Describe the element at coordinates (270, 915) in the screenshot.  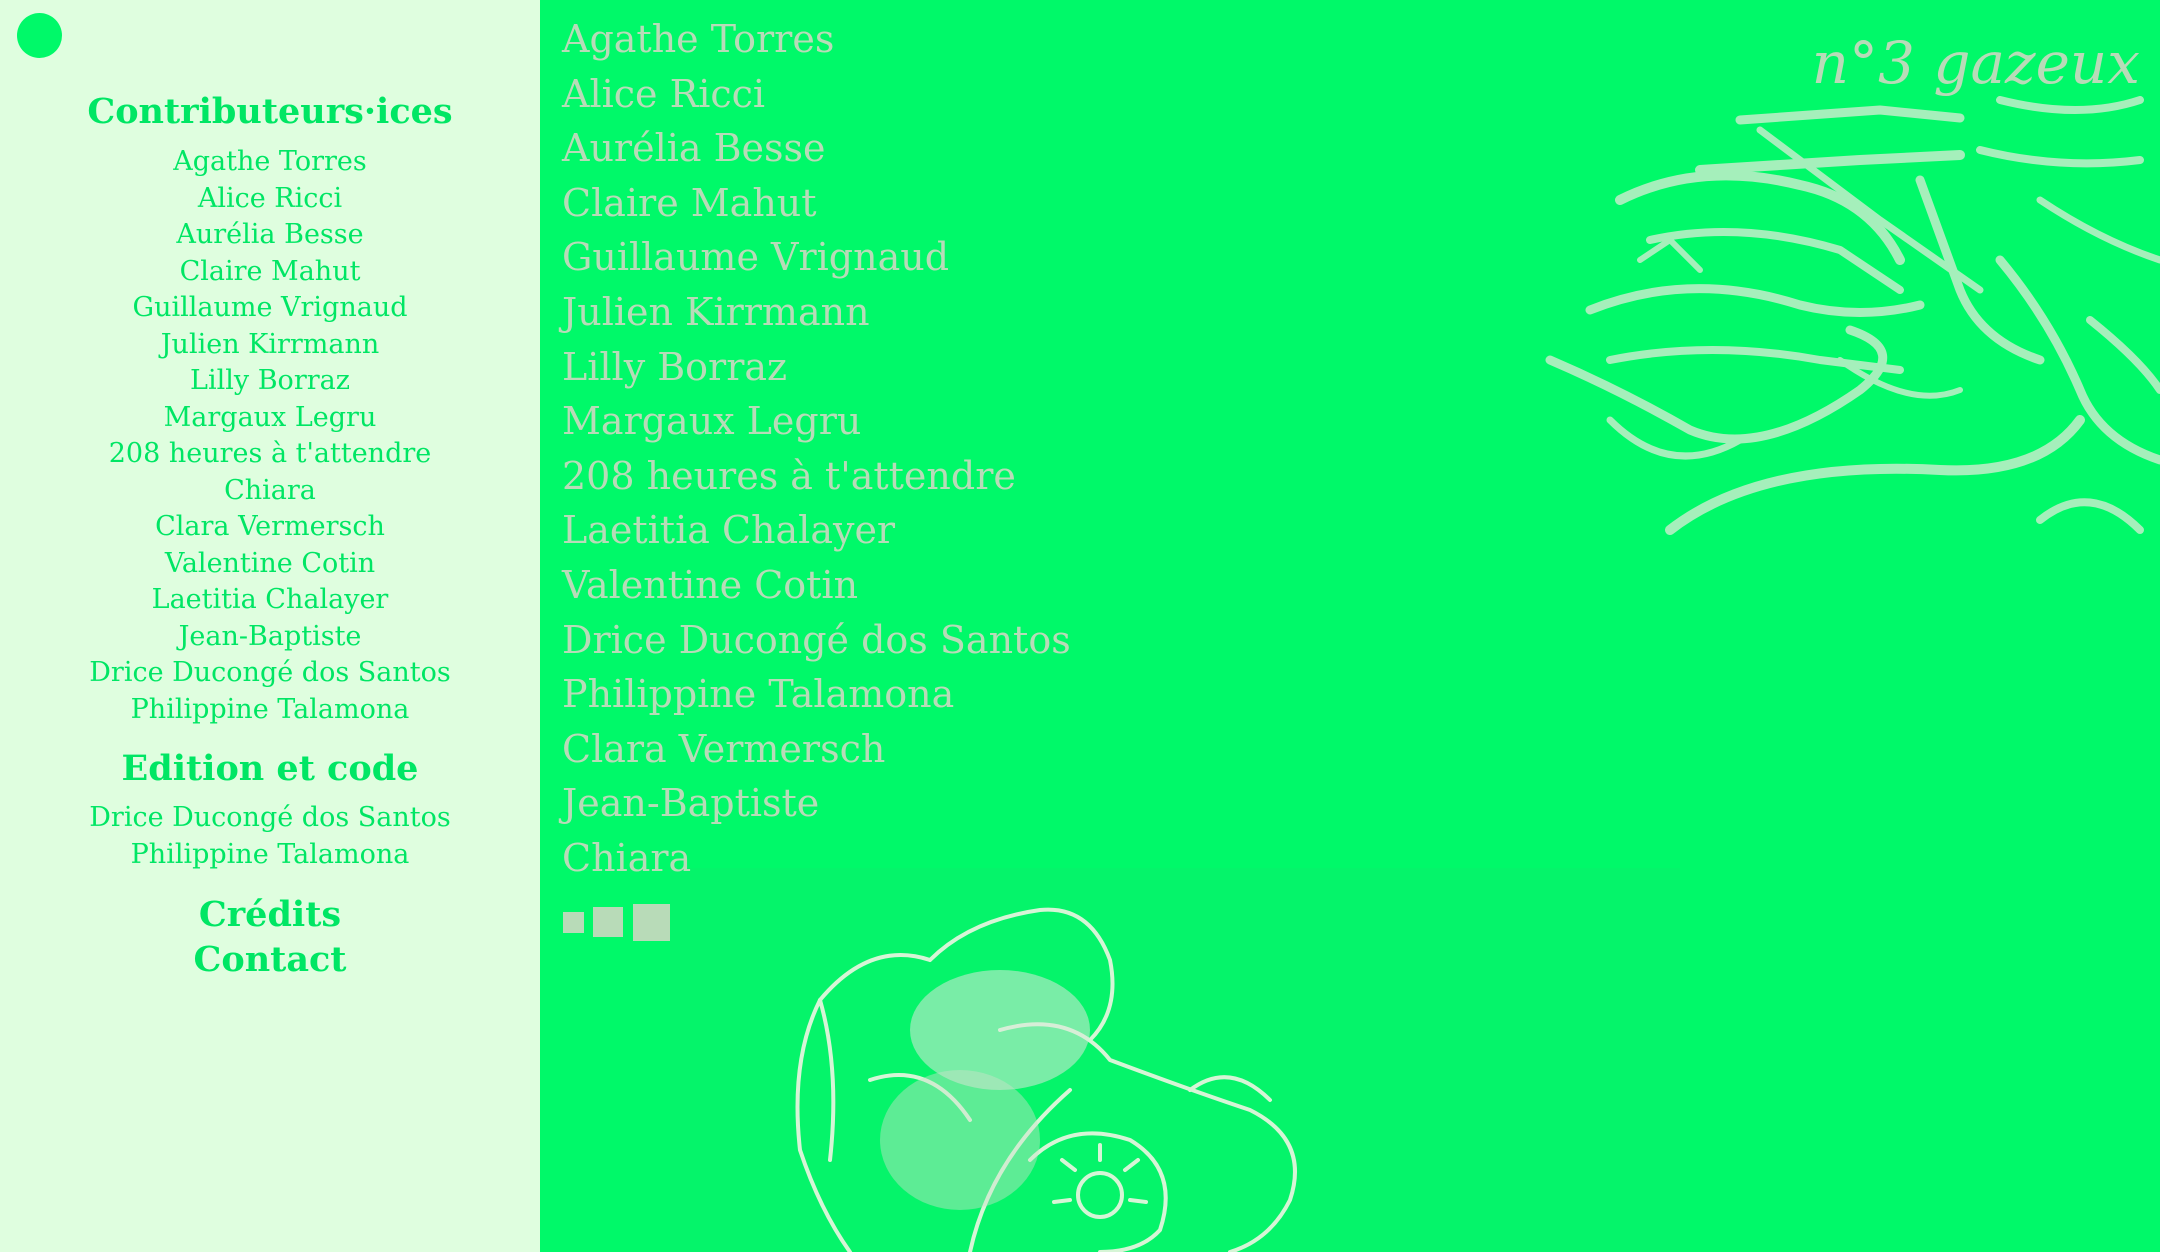
I see `credits-link: Crédits` at that location.